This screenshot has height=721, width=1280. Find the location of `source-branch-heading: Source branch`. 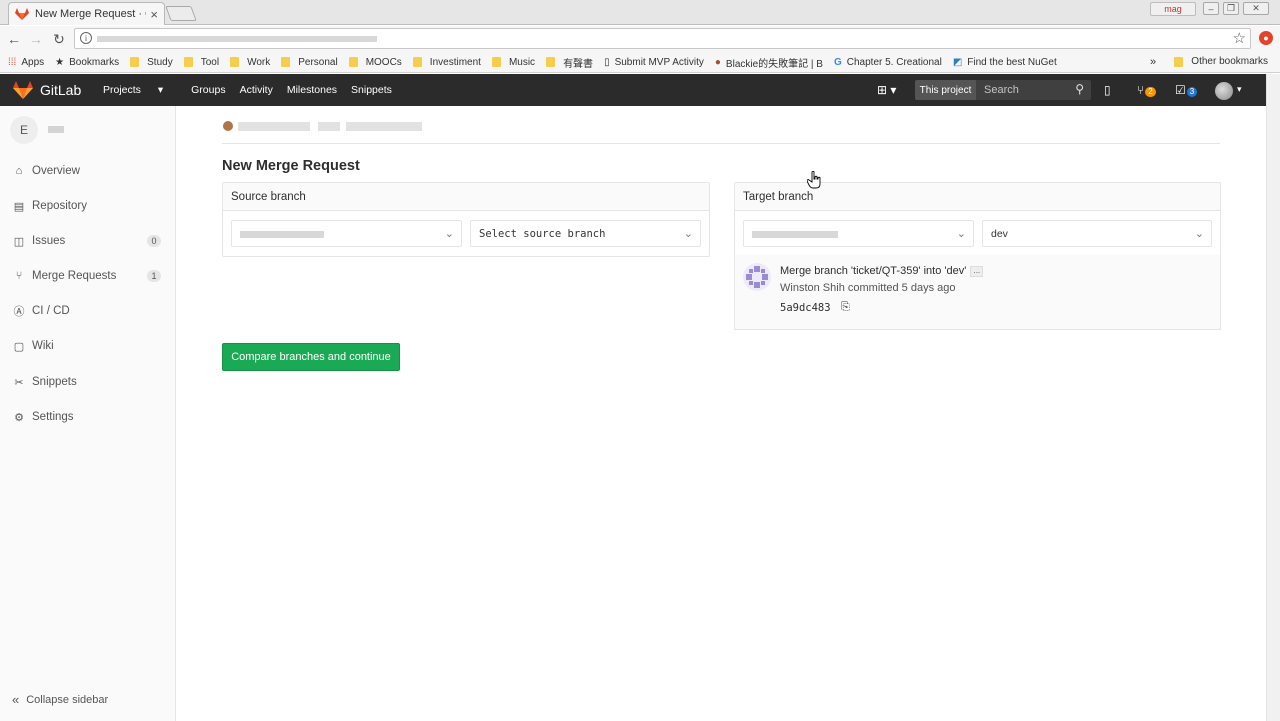

source-branch-heading: Source branch is located at coordinates (466, 197).